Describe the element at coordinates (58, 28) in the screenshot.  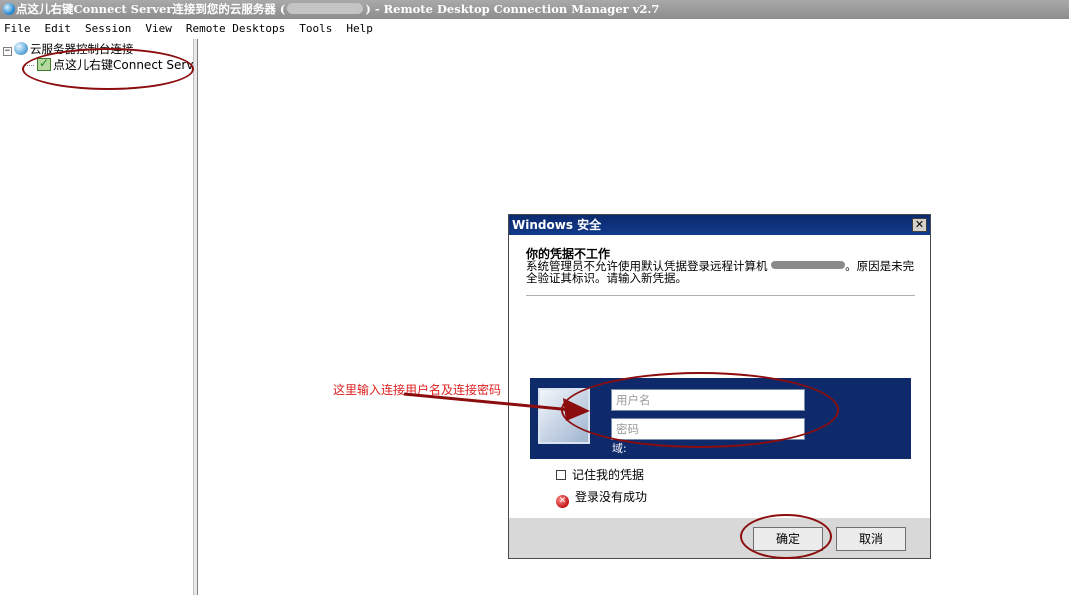
I see `menu-edit: Edit` at that location.